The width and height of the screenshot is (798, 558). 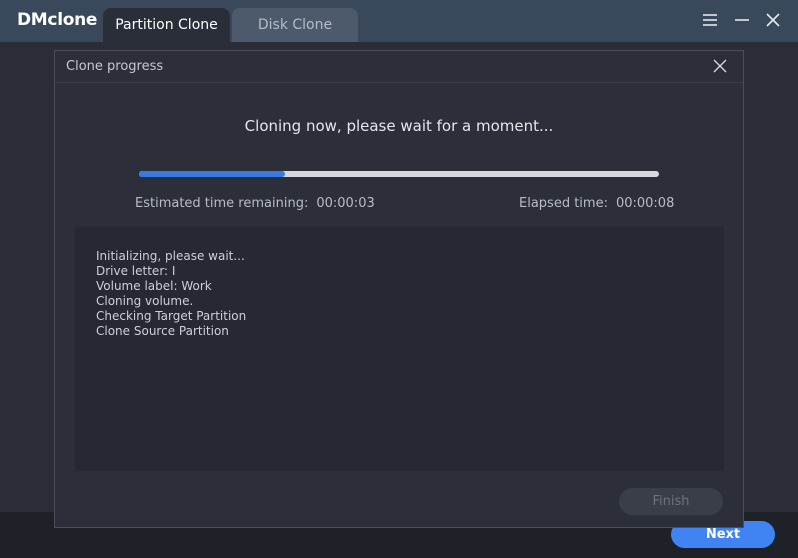 I want to click on tab-disk-clone: Disk Clone, so click(x=295, y=25).